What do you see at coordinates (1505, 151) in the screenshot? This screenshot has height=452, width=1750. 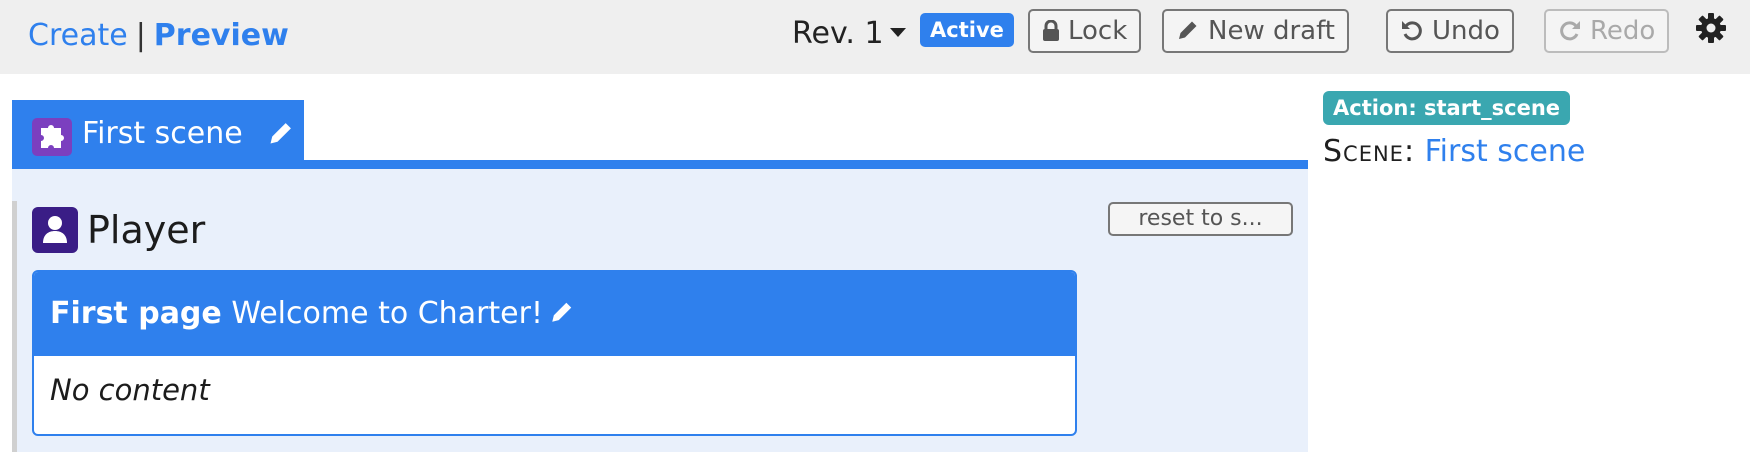 I see `scene-link: First scene` at bounding box center [1505, 151].